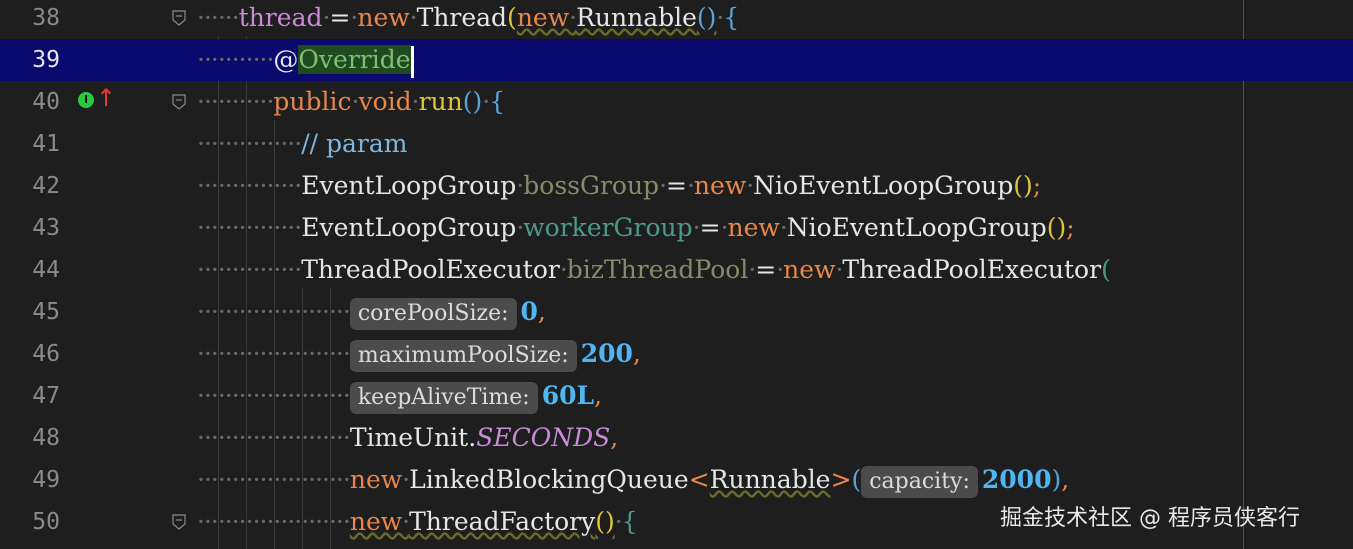 This screenshot has height=549, width=1353. I want to click on override-up-arrow-icon: ↑, so click(106, 98).